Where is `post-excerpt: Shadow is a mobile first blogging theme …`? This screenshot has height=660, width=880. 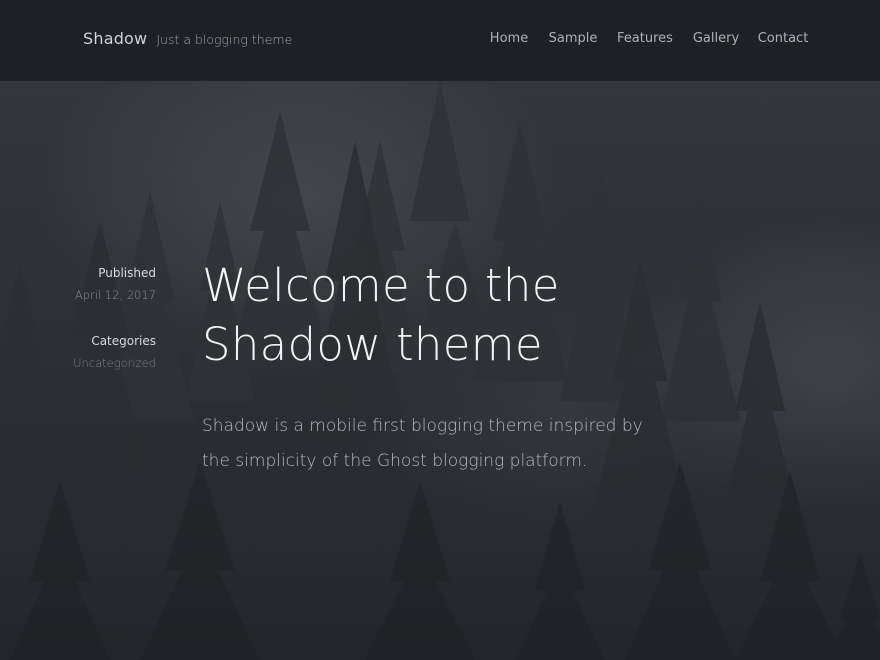 post-excerpt: Shadow is a mobile first blogging theme … is located at coordinates (422, 443).